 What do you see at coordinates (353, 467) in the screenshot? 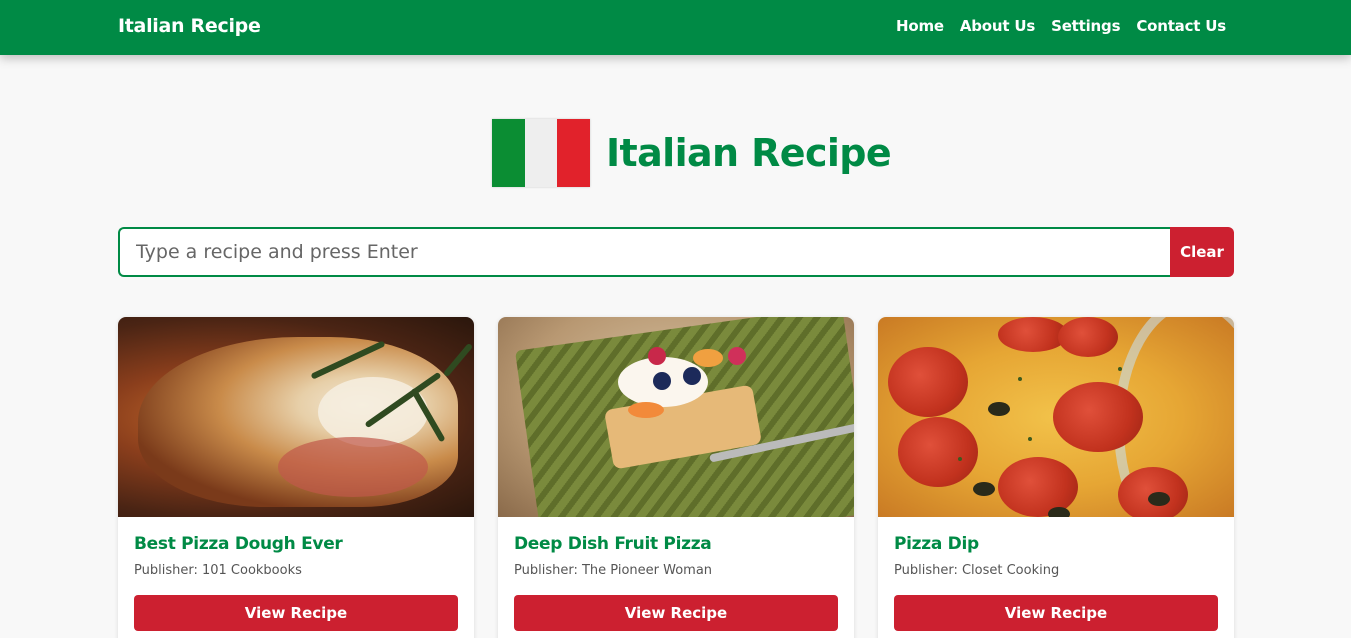
I see `sauce-shape` at bounding box center [353, 467].